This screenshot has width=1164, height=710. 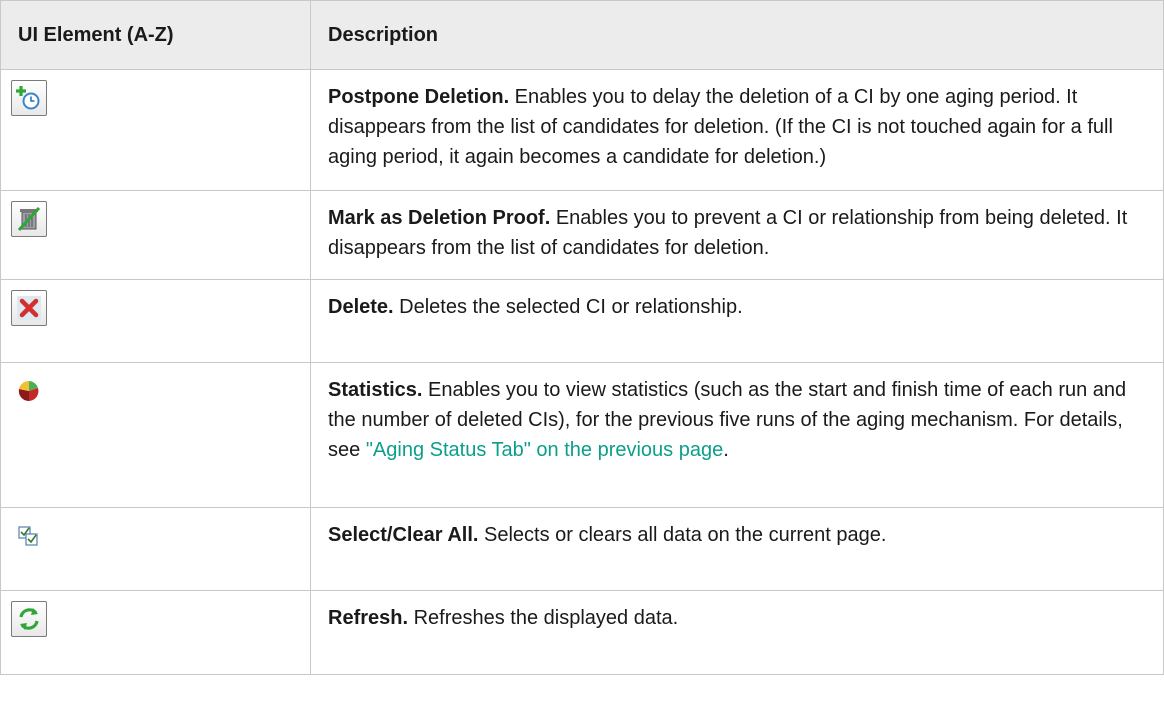 What do you see at coordinates (29, 308) in the screenshot?
I see `delete-icon` at bounding box center [29, 308].